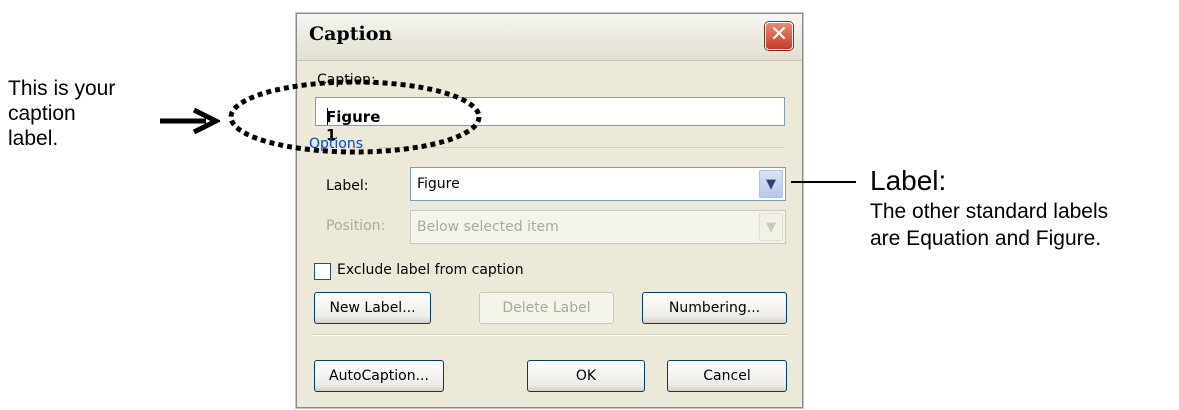  Describe the element at coordinates (727, 376) in the screenshot. I see `cancel-button: Cancel` at that location.